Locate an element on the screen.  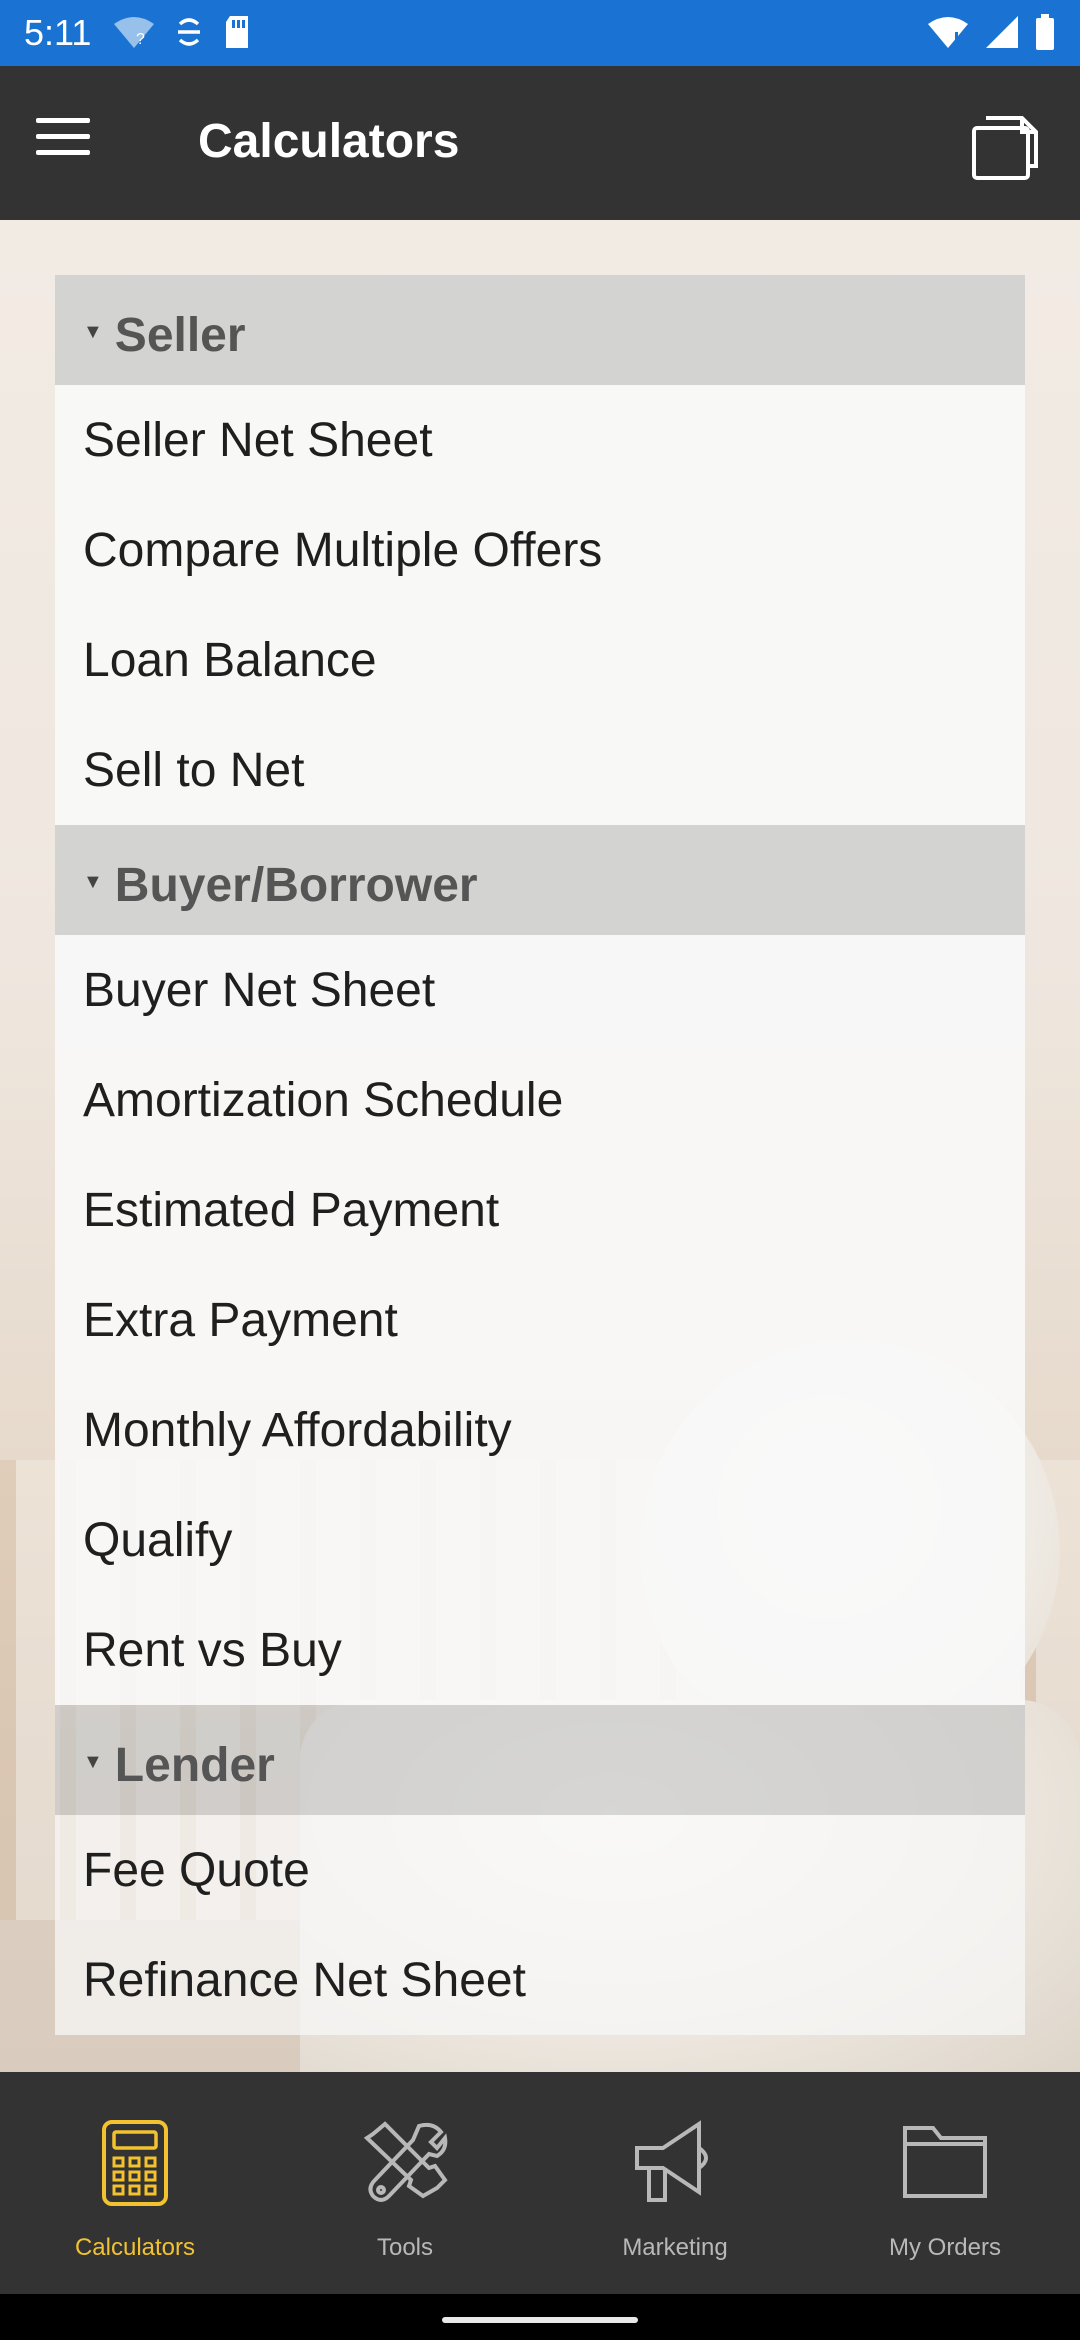
list-item: Extra Payment is located at coordinates (540, 1320).